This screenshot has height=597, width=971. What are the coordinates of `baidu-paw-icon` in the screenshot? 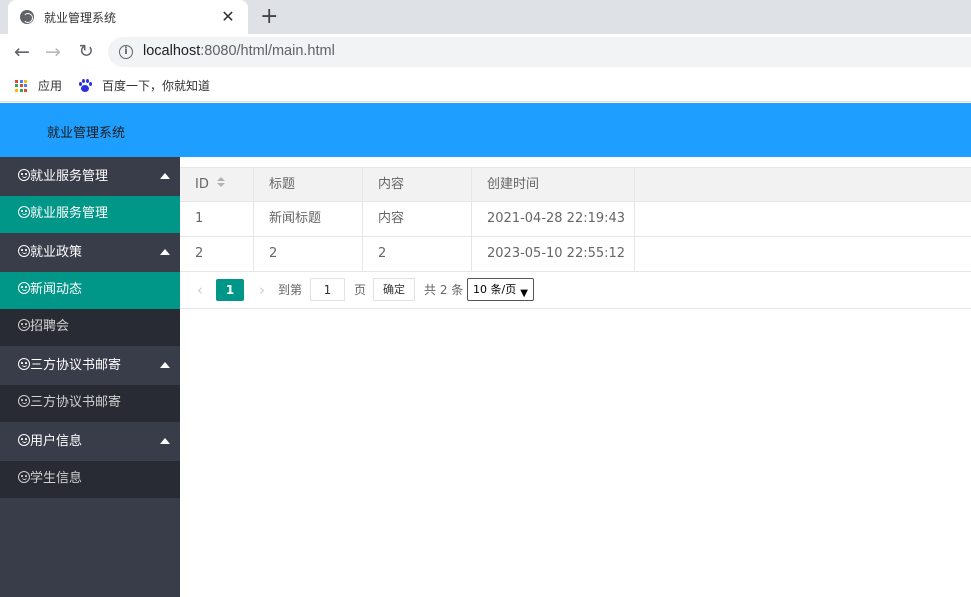 It's located at (85, 85).